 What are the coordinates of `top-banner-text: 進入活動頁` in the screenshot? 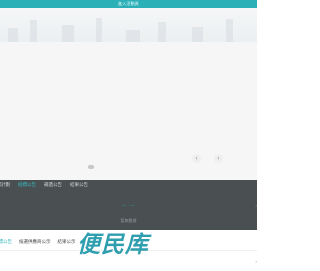 It's located at (128, 3).